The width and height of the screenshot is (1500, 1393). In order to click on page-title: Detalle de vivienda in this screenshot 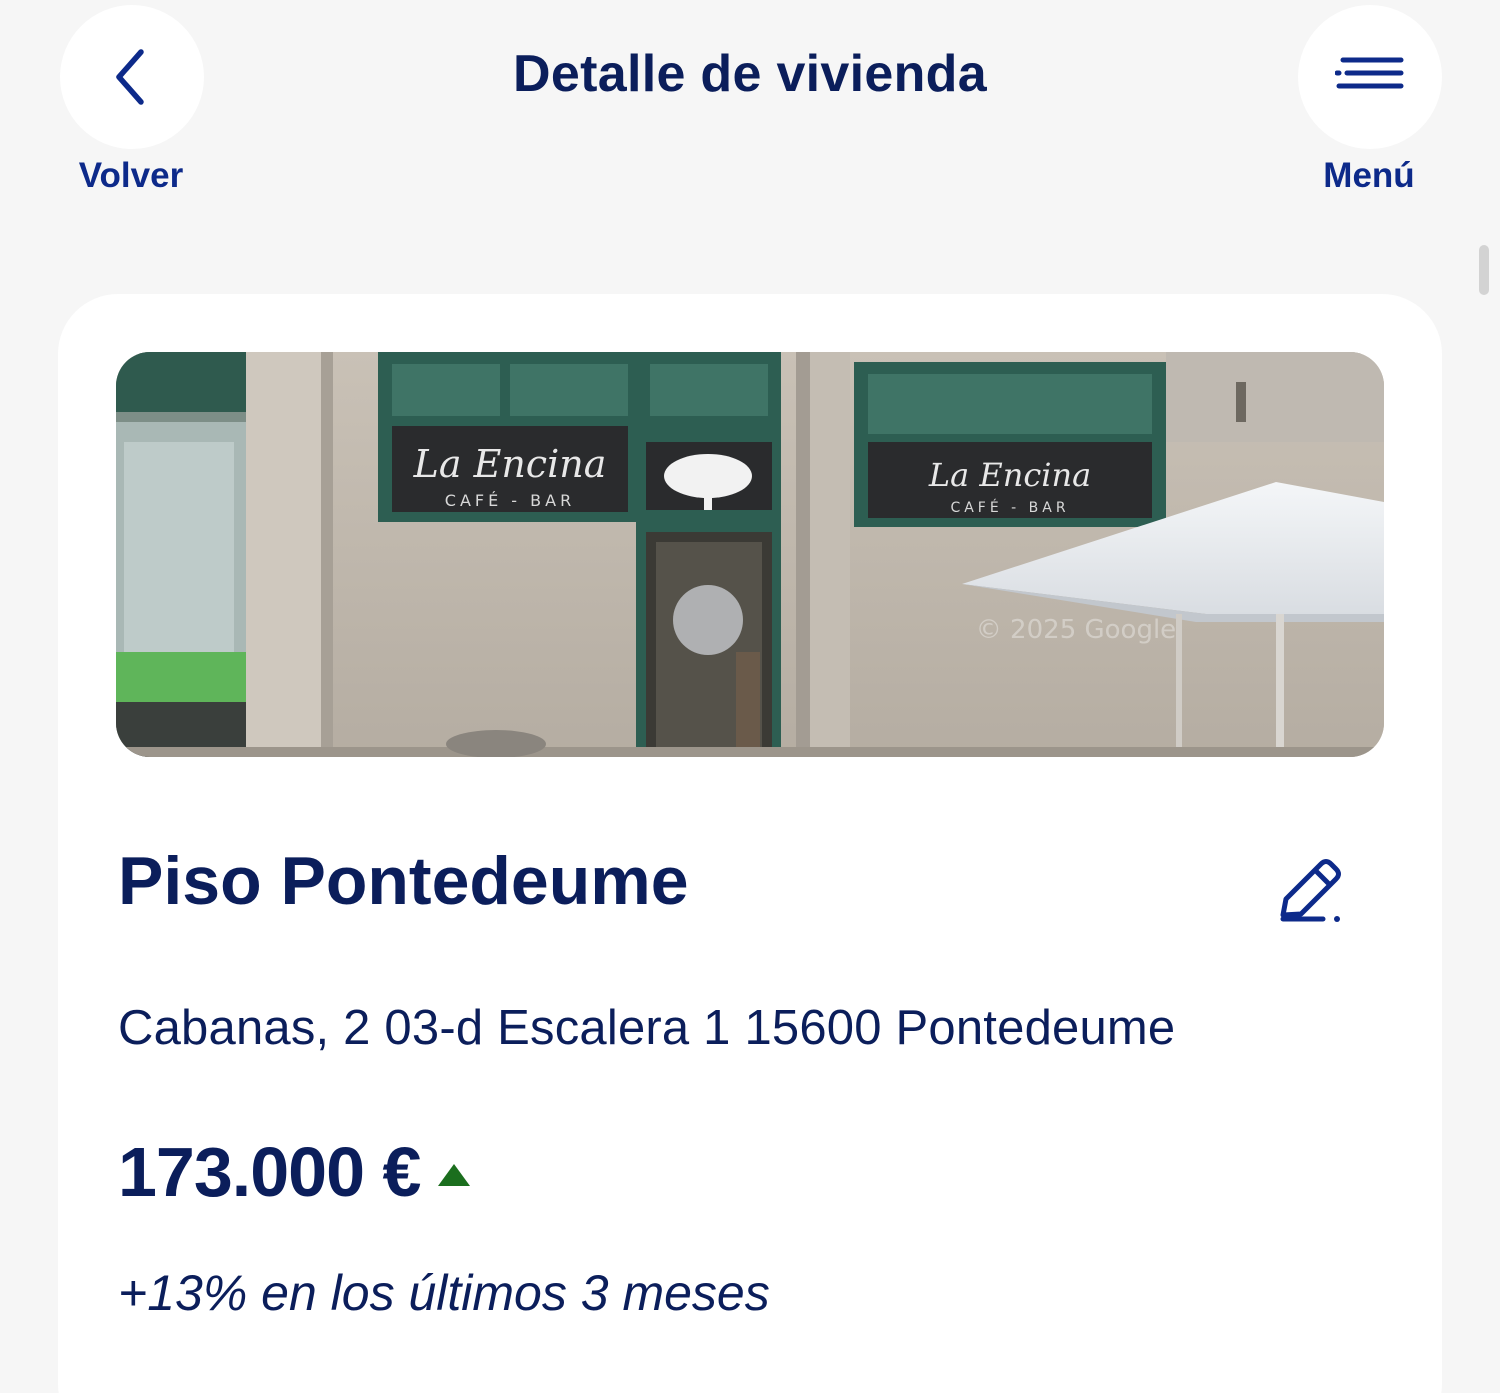, I will do `click(750, 74)`.